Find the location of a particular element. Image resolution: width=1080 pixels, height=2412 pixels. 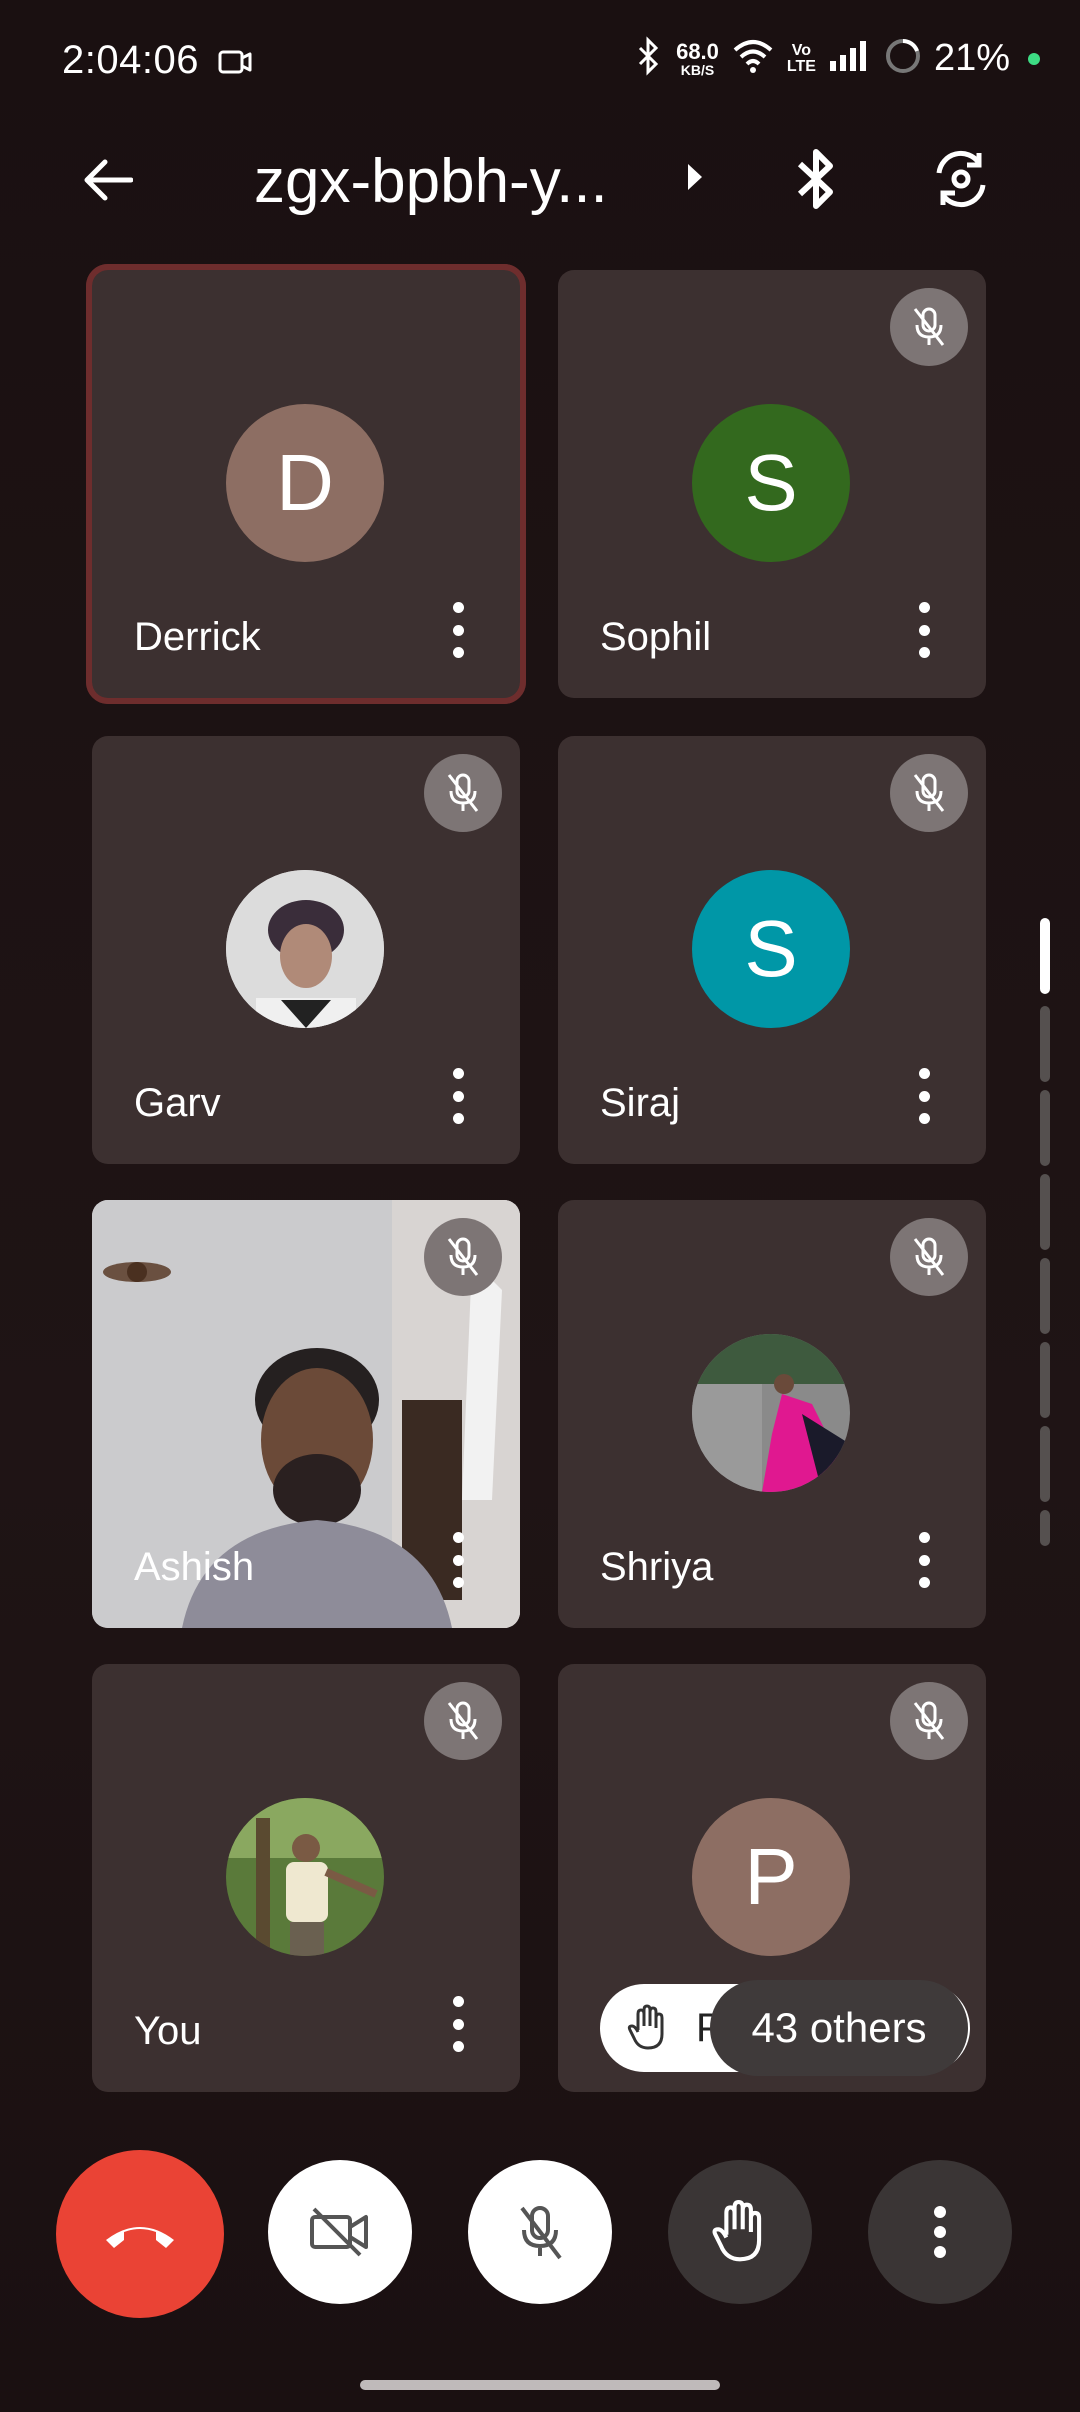

audio-output-button is located at coordinates (816, 179).